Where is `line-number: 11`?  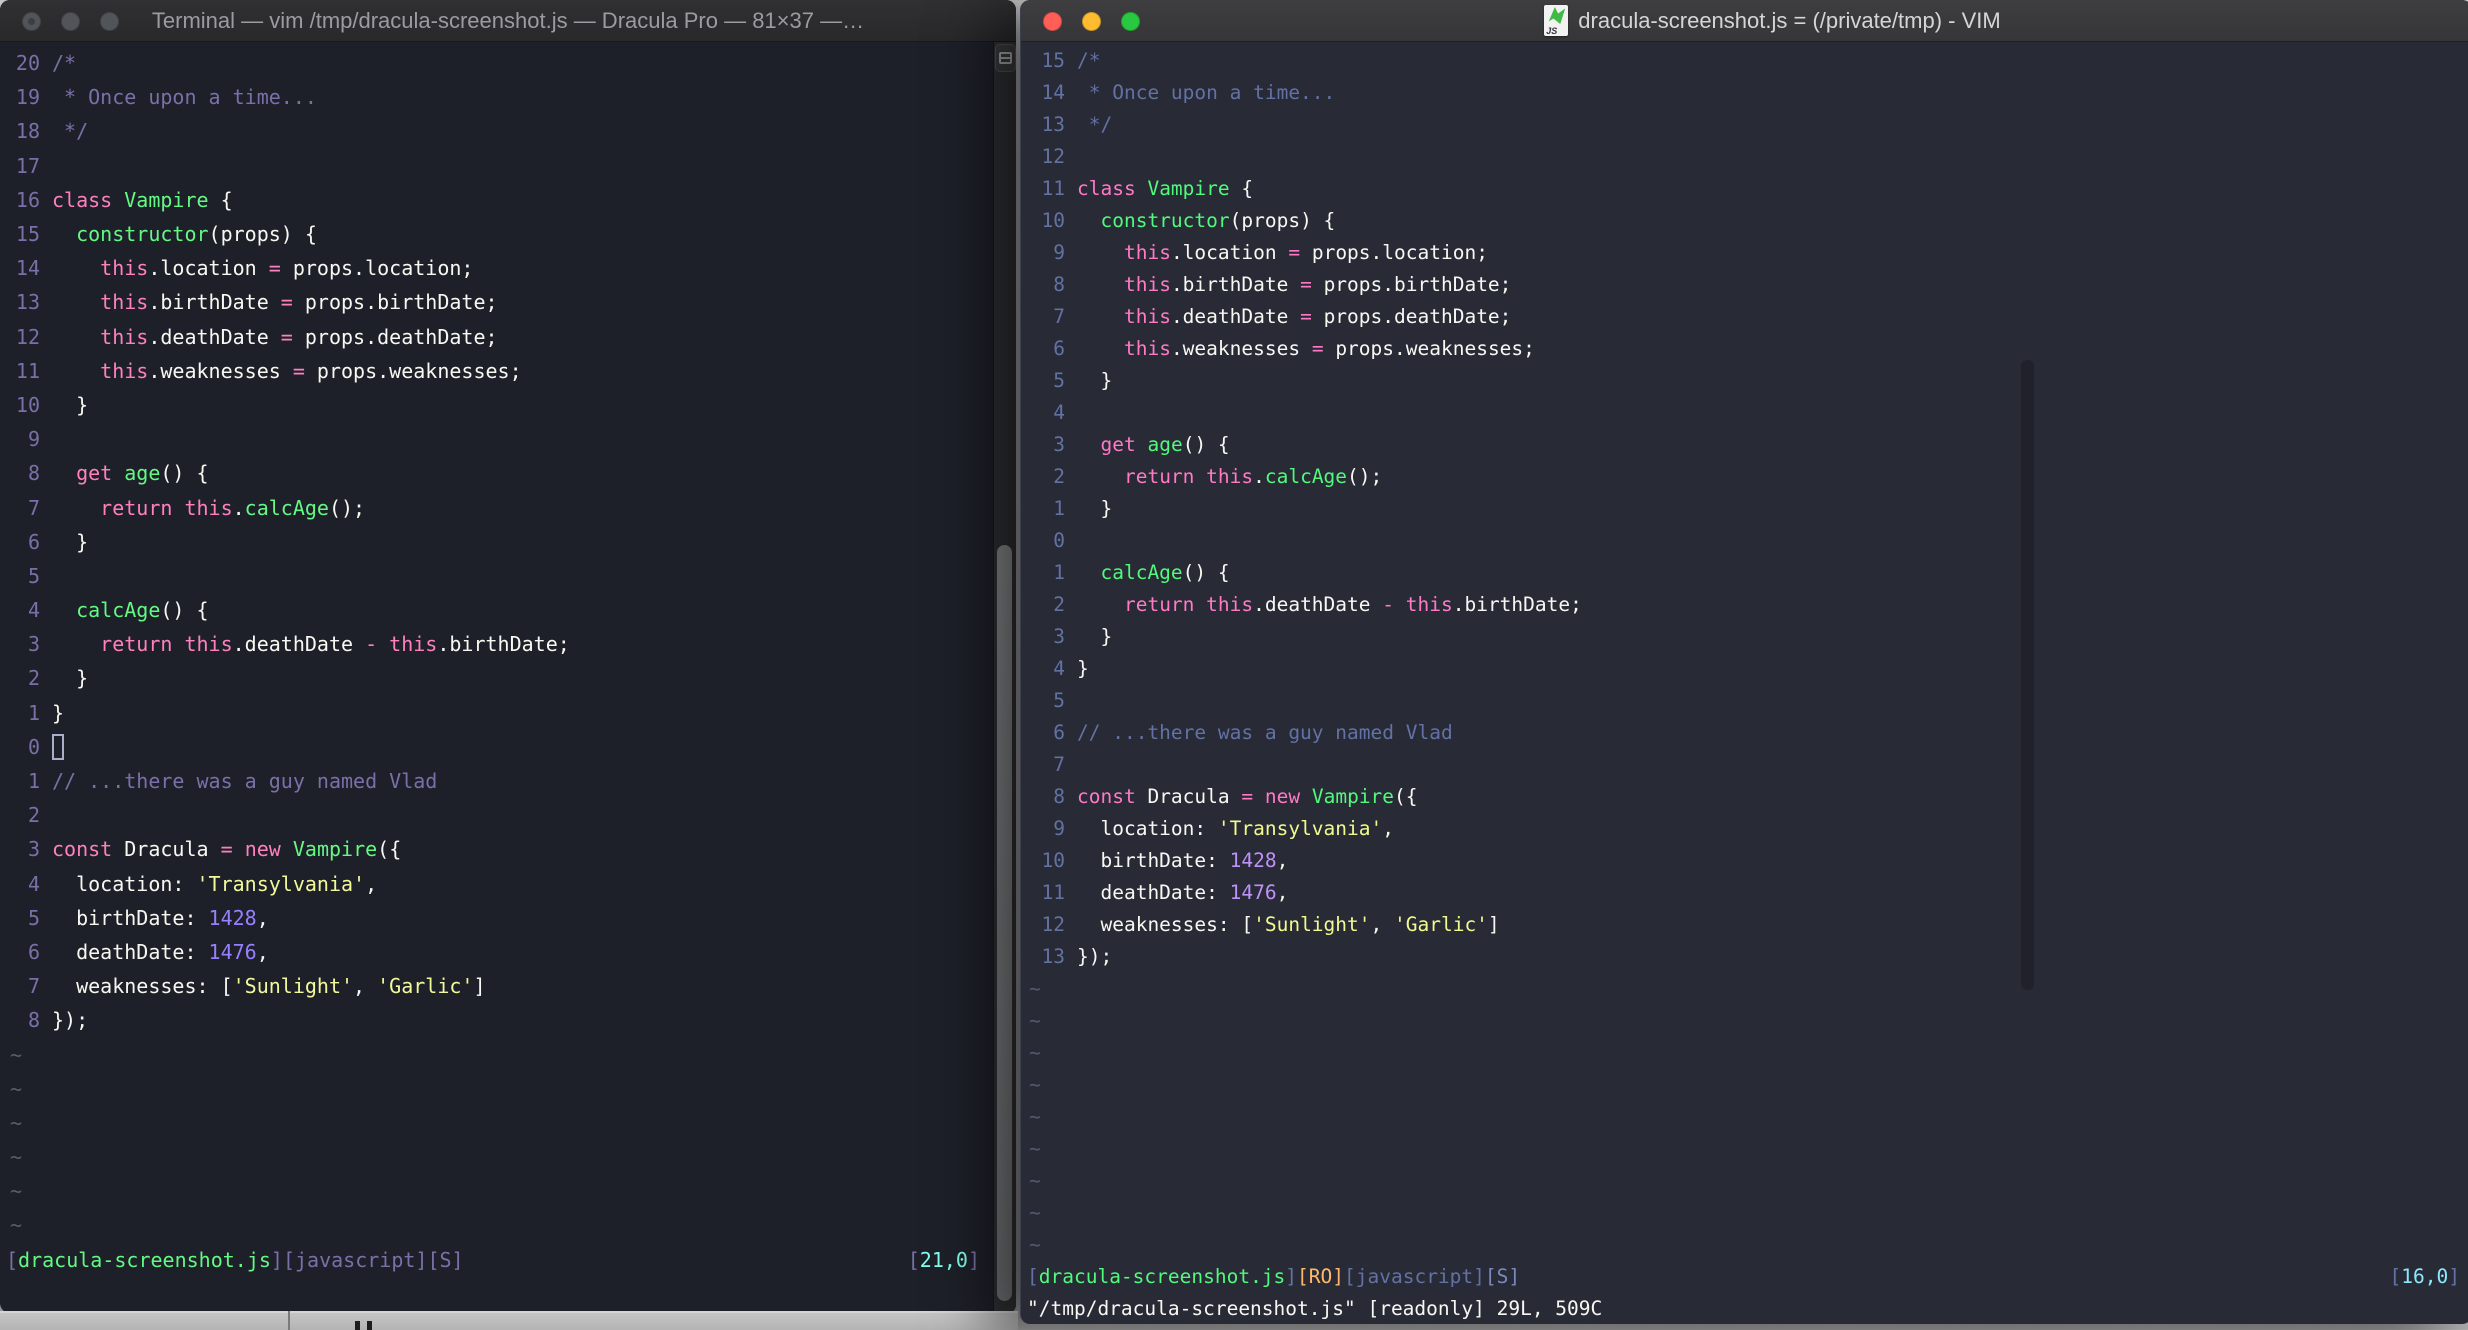
line-number: 11 is located at coordinates (1053, 892).